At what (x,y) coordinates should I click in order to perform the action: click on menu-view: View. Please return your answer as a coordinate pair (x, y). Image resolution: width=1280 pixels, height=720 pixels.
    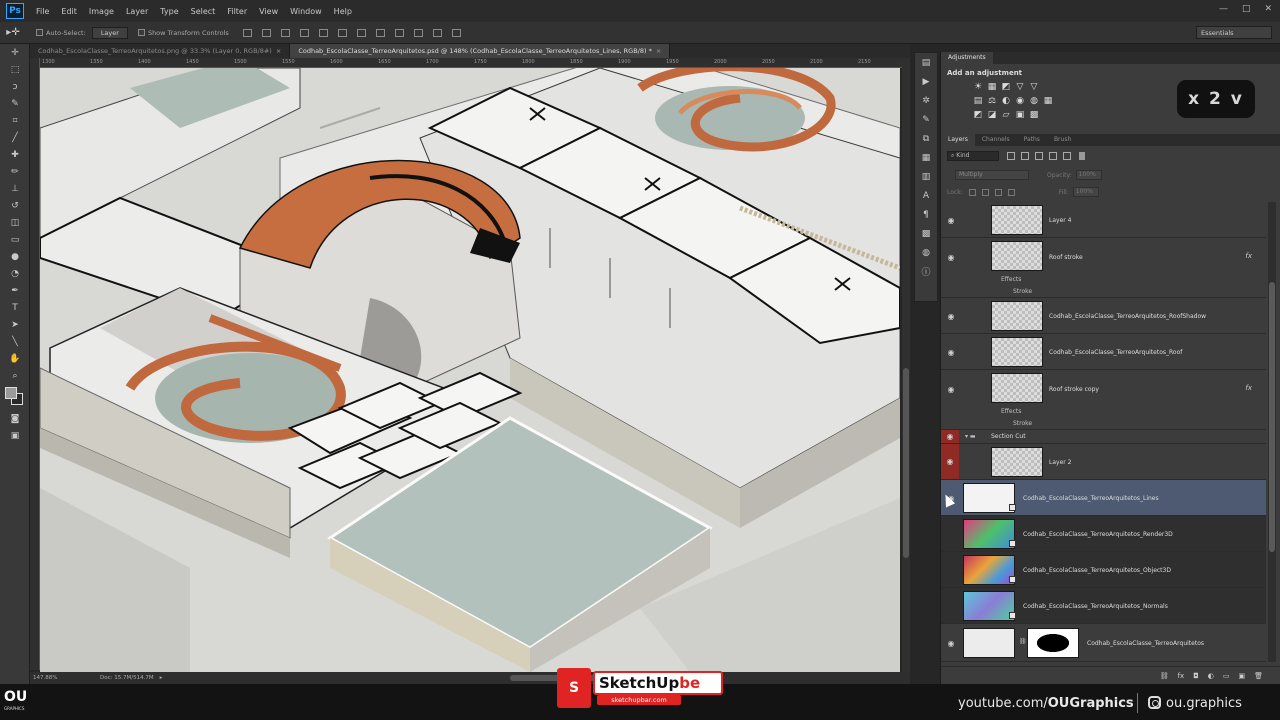
    Looking at the image, I should click on (268, 11).